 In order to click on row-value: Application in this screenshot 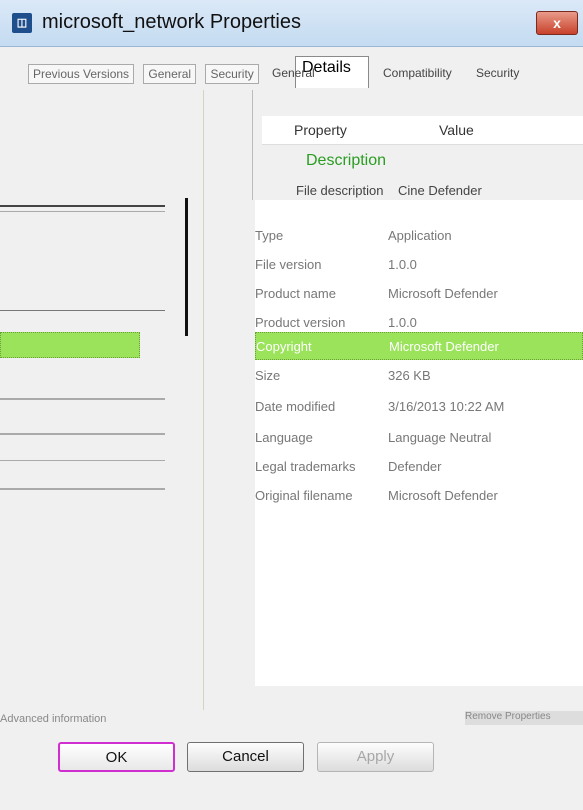, I will do `click(420, 235)`.